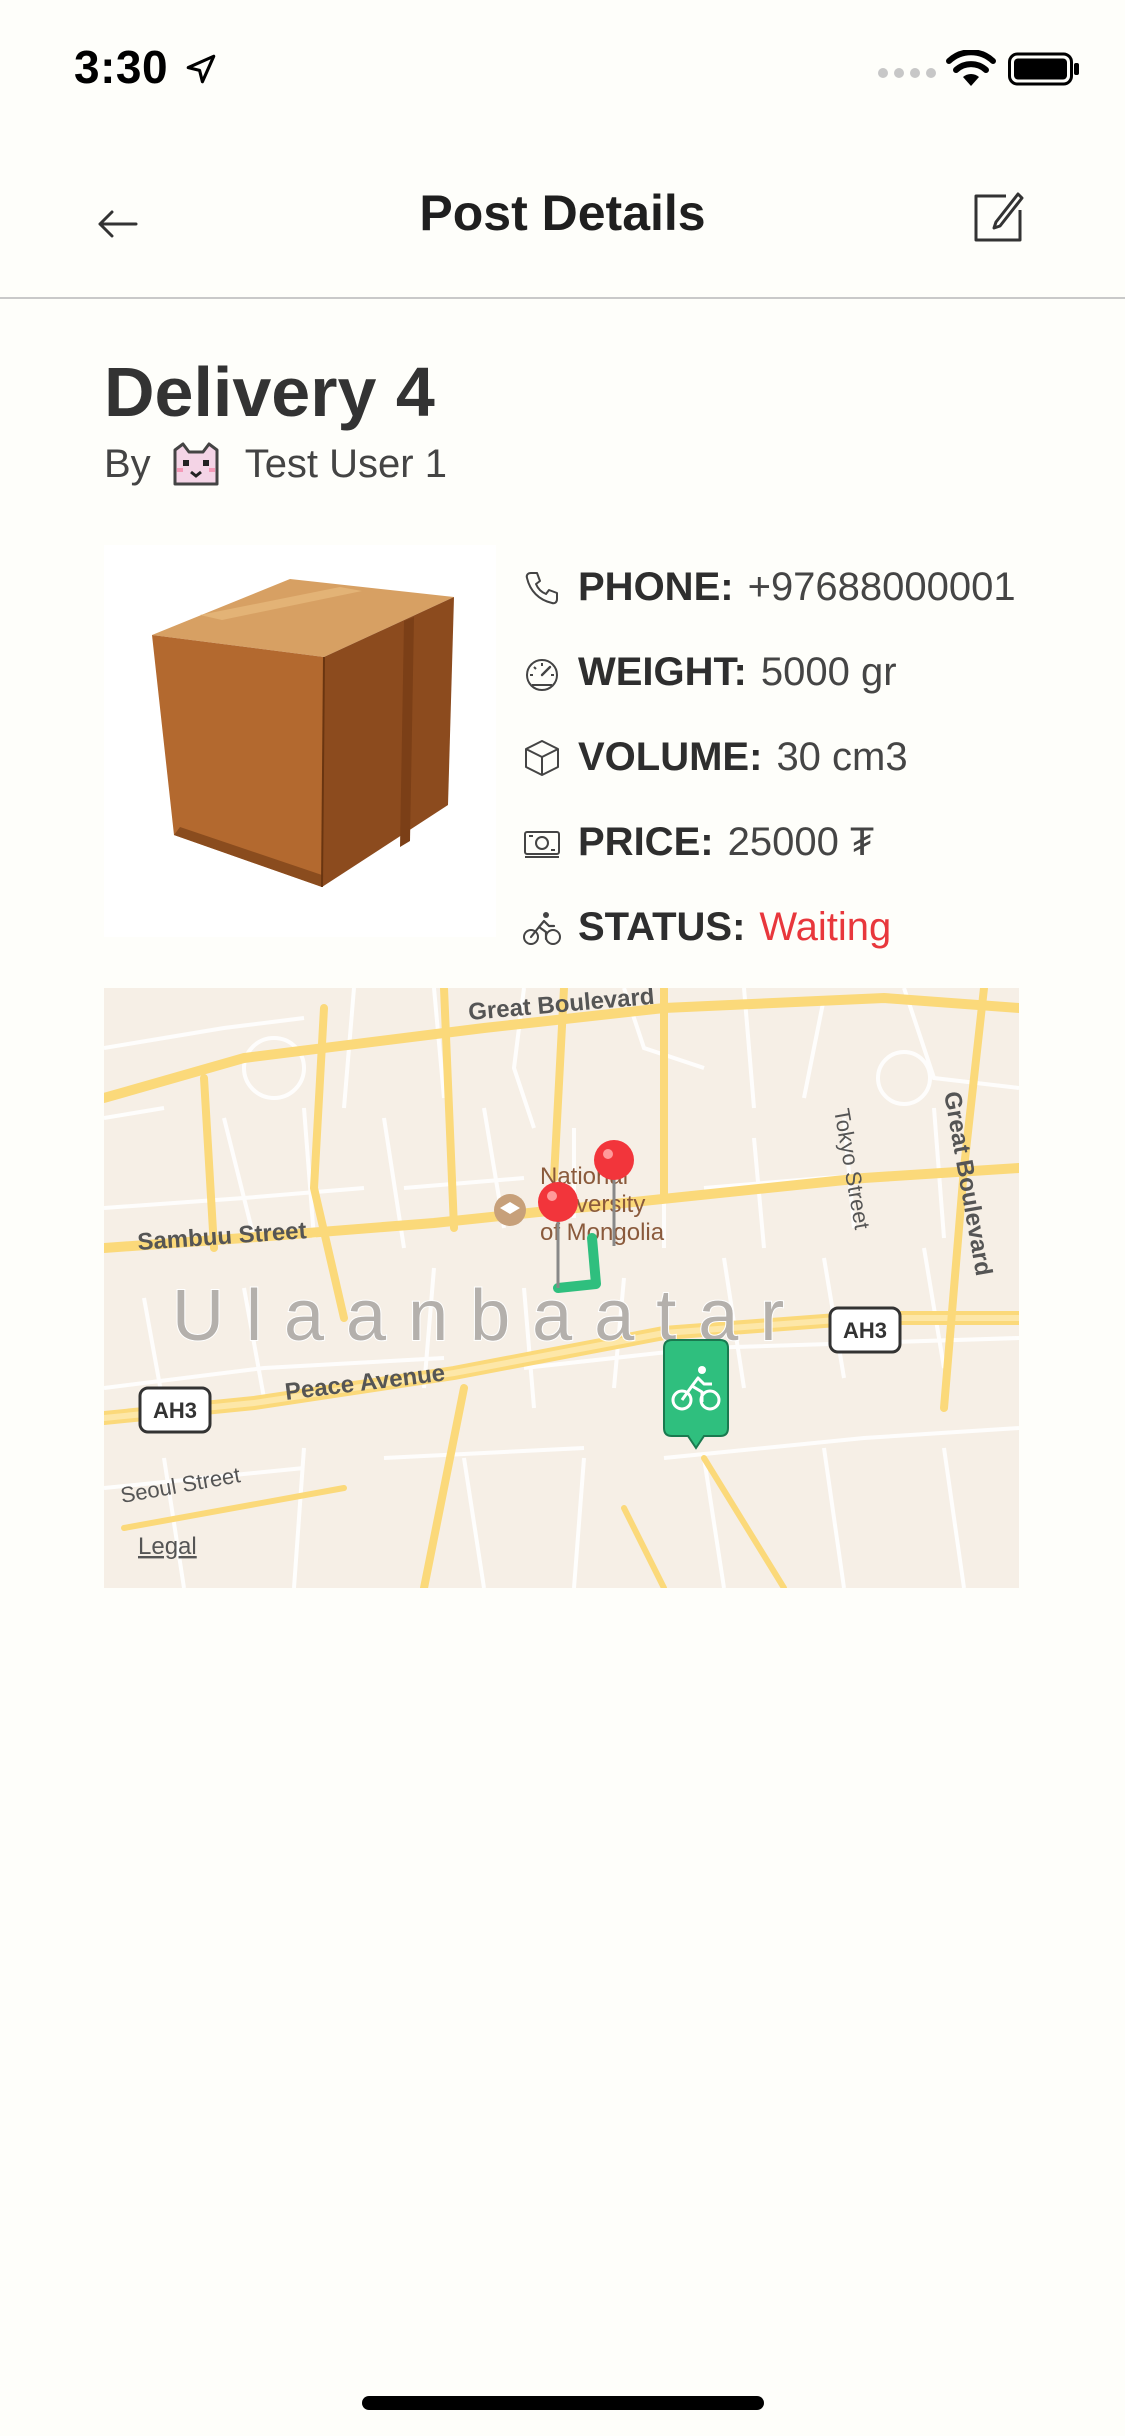  I want to click on speedometer-icon, so click(542, 674).